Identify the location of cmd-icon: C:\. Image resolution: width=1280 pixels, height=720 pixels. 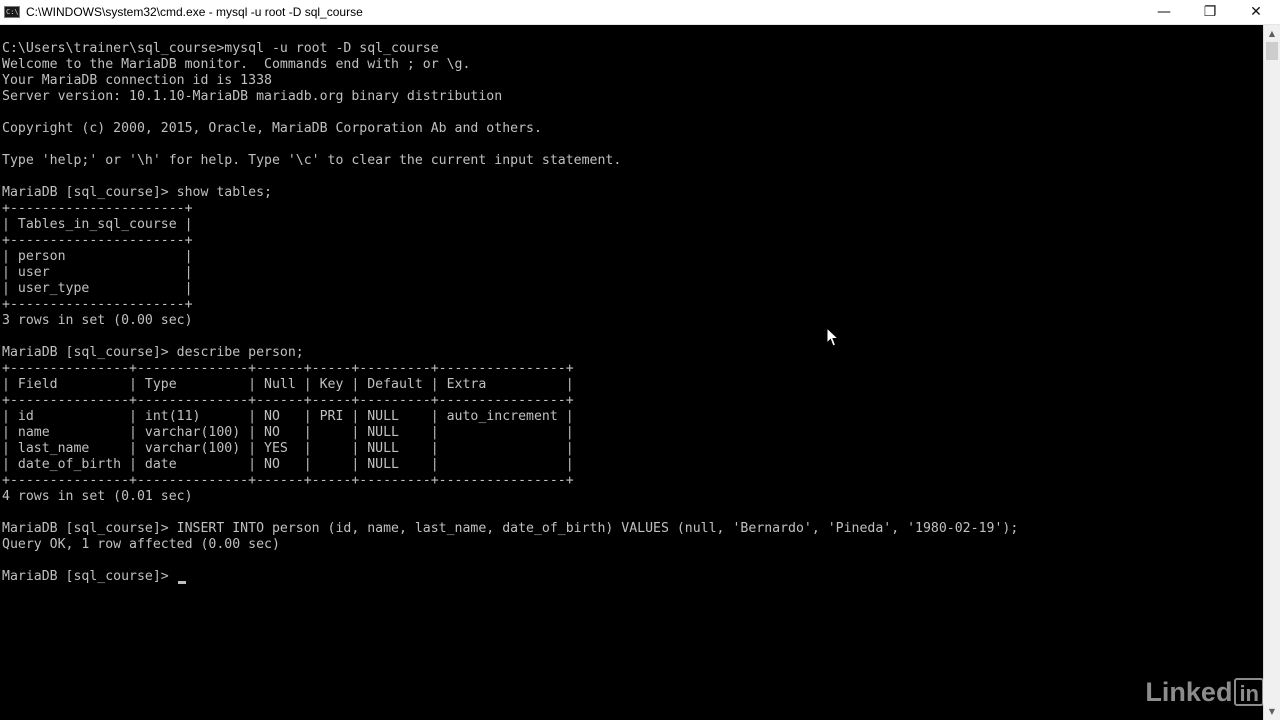
(12, 12).